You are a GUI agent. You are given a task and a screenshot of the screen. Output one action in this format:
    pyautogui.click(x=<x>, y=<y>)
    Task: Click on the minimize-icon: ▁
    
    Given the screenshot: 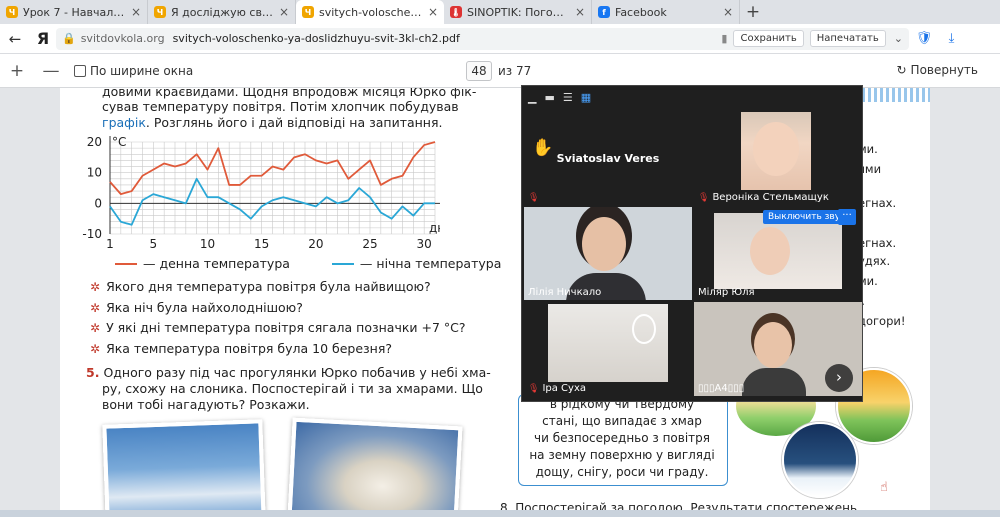 What is the action you would take?
    pyautogui.click(x=532, y=97)
    